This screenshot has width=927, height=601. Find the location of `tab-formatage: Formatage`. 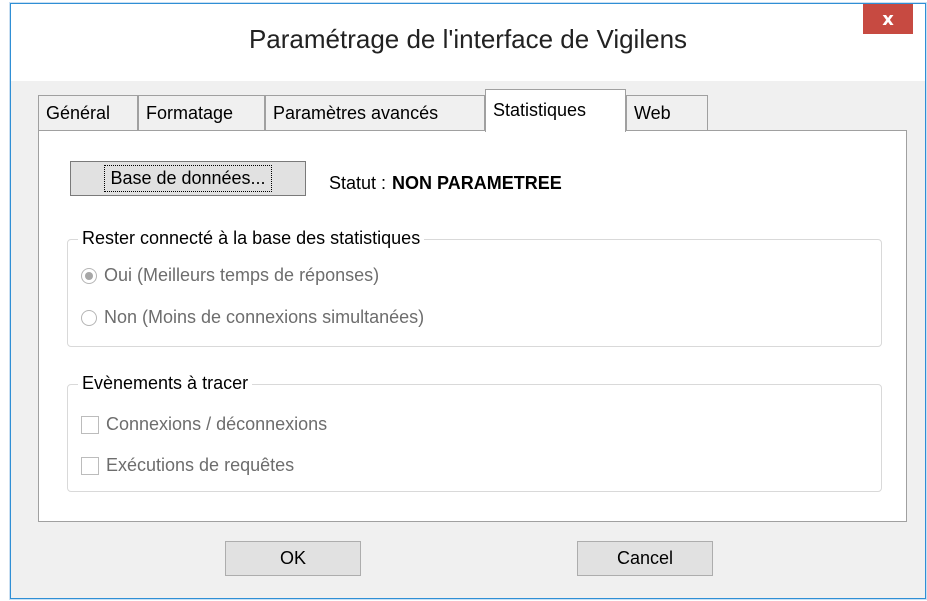

tab-formatage: Formatage is located at coordinates (201, 112).